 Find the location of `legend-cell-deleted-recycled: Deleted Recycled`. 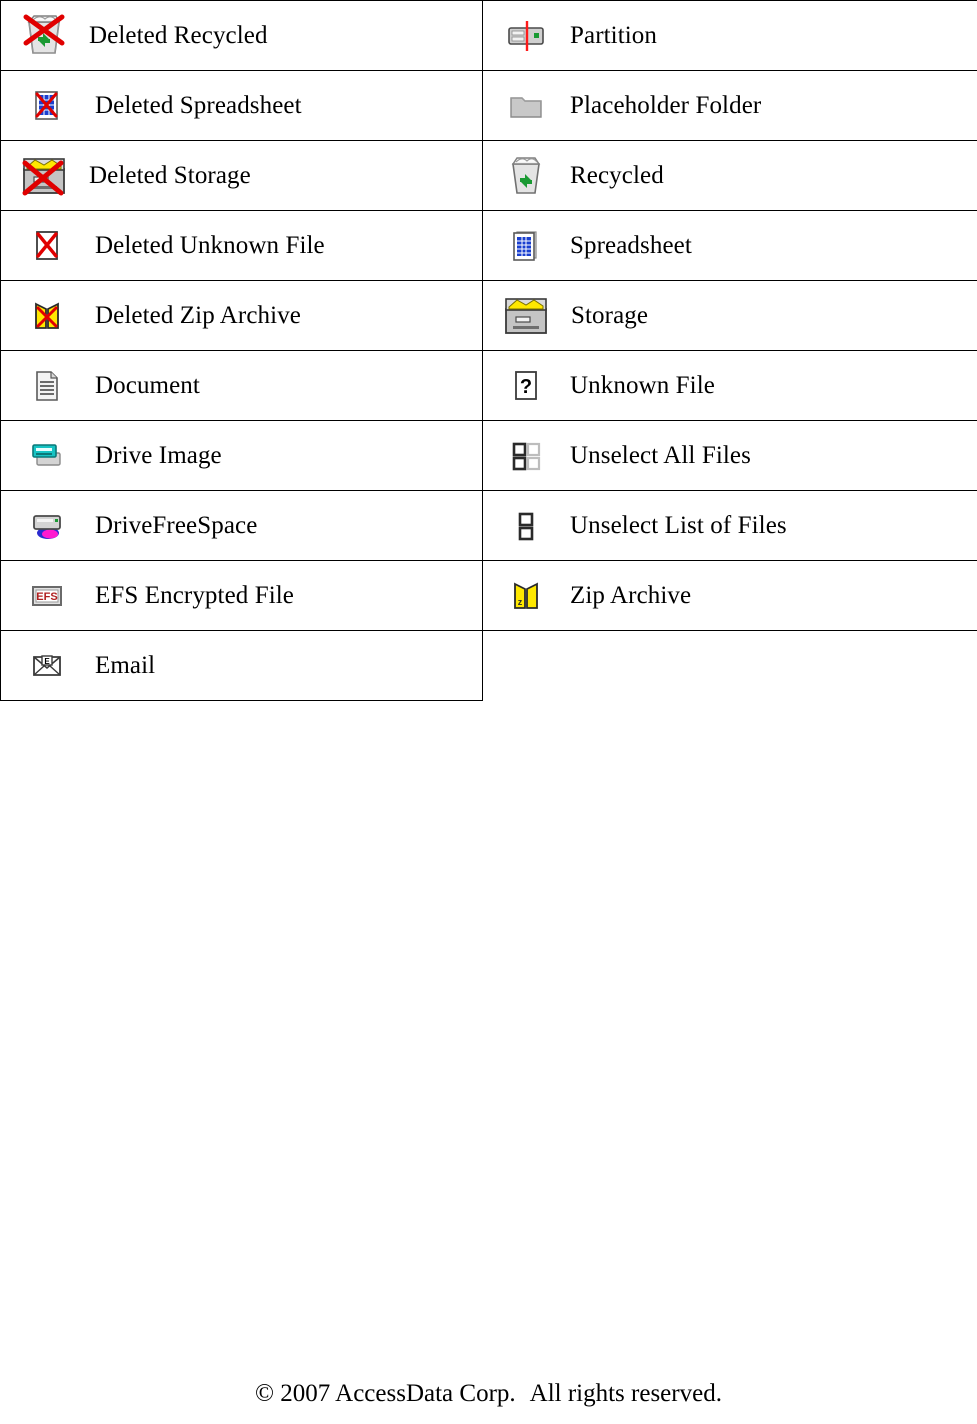

legend-cell-deleted-recycled: Deleted Recycled is located at coordinates (241, 35).